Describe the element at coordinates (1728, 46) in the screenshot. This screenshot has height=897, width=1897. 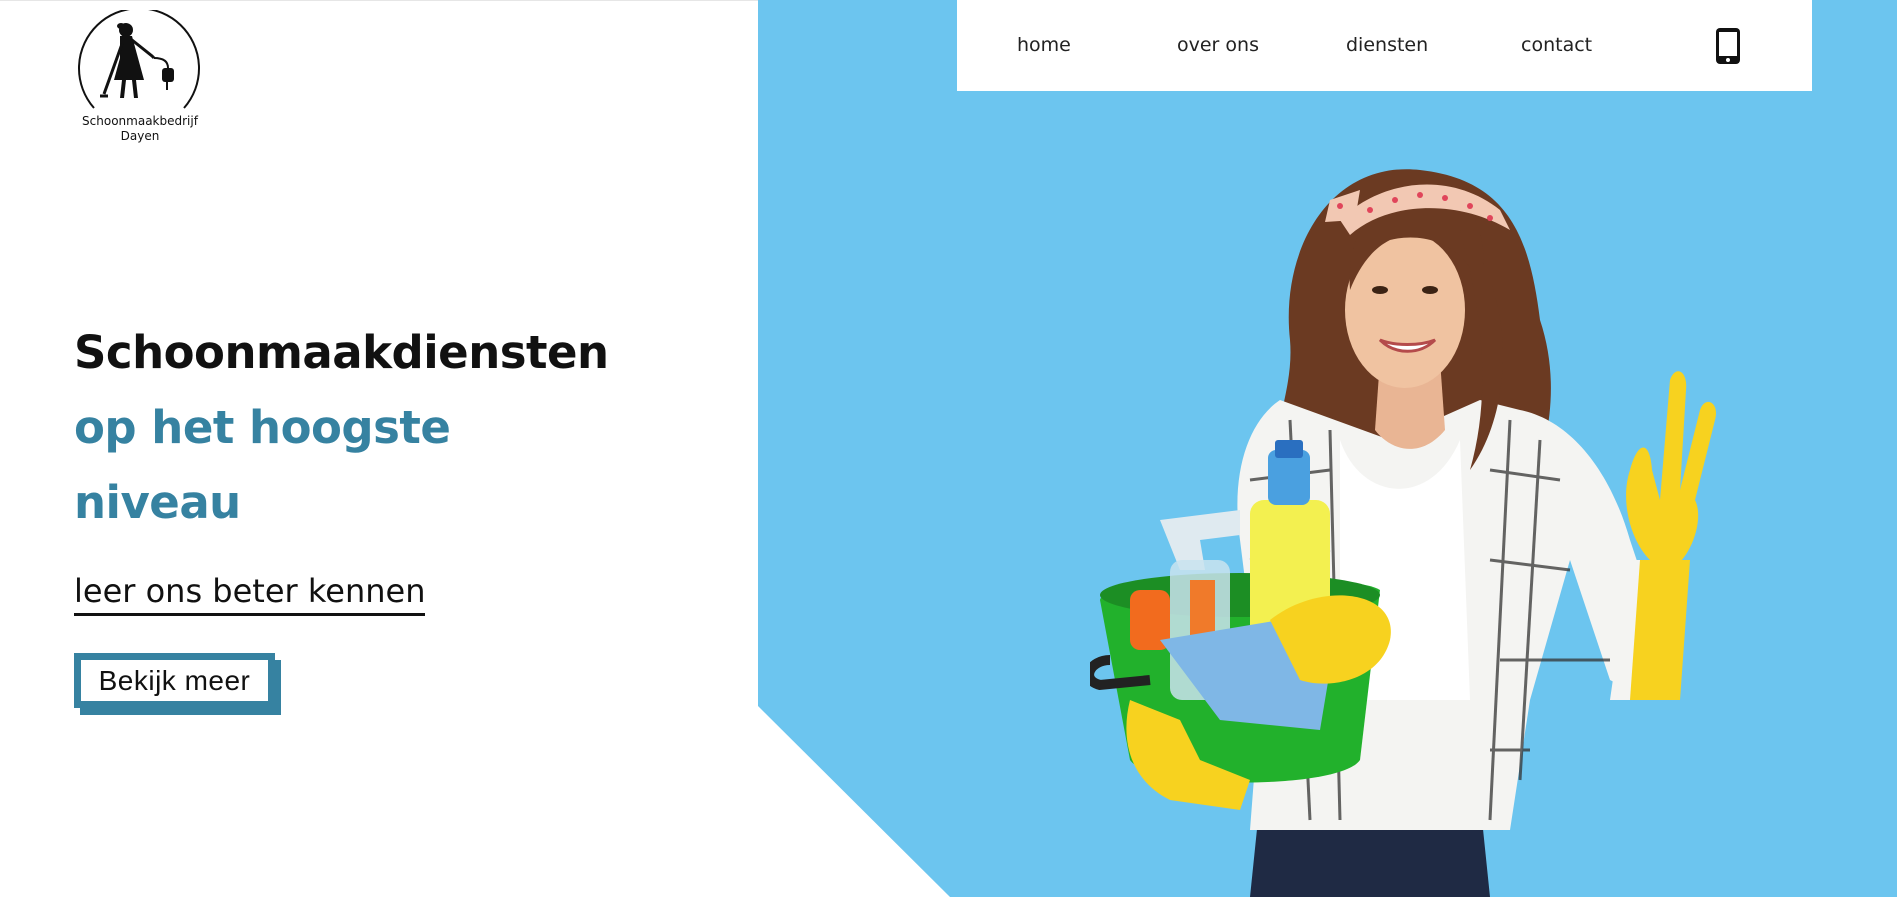
I see `mobile-phone-icon` at that location.